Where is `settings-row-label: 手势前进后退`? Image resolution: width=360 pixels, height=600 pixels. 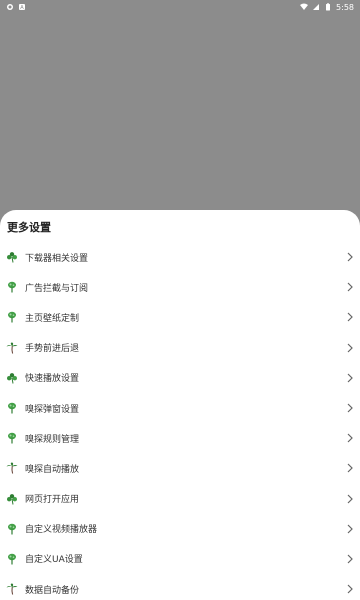
settings-row-label: 手势前进后退 is located at coordinates (52, 349).